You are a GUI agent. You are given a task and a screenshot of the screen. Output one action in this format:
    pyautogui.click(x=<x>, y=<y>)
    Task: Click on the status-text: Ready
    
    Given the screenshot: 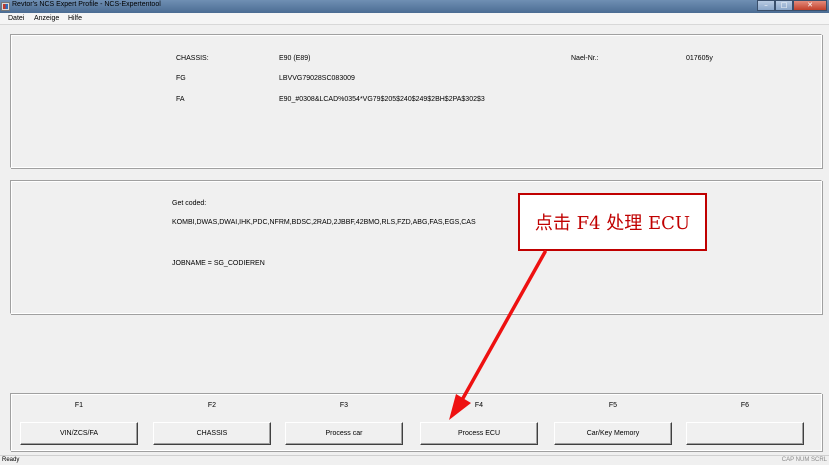 What is the action you would take?
    pyautogui.click(x=11, y=460)
    